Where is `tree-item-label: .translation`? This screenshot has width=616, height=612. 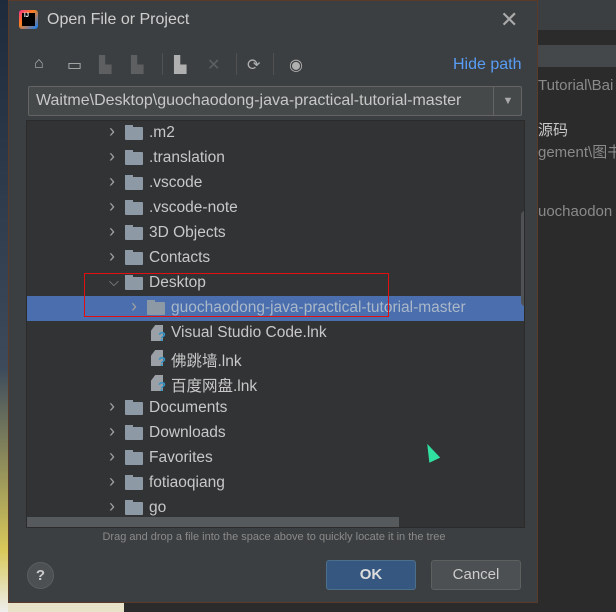 tree-item-label: .translation is located at coordinates (187, 157).